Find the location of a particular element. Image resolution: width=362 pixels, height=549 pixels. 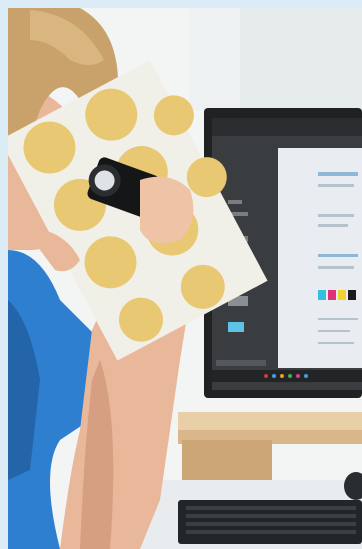

frame-top is located at coordinates (181, 4).